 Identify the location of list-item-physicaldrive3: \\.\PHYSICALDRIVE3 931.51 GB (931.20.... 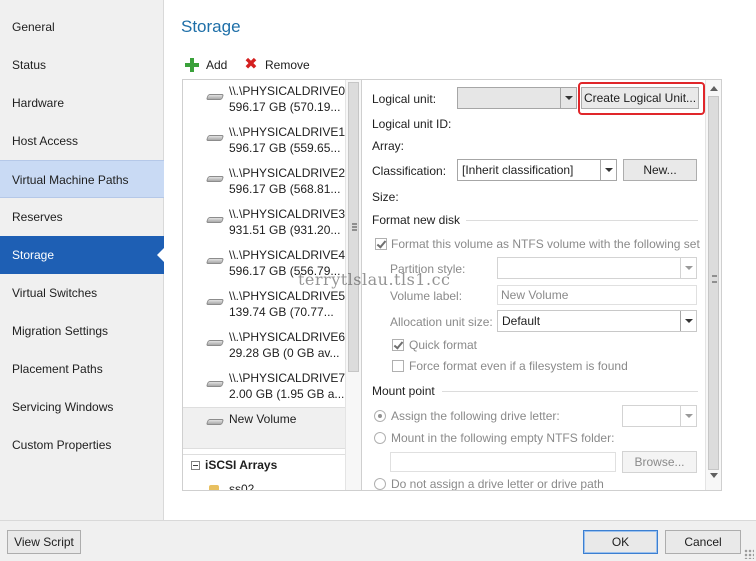
(264, 223).